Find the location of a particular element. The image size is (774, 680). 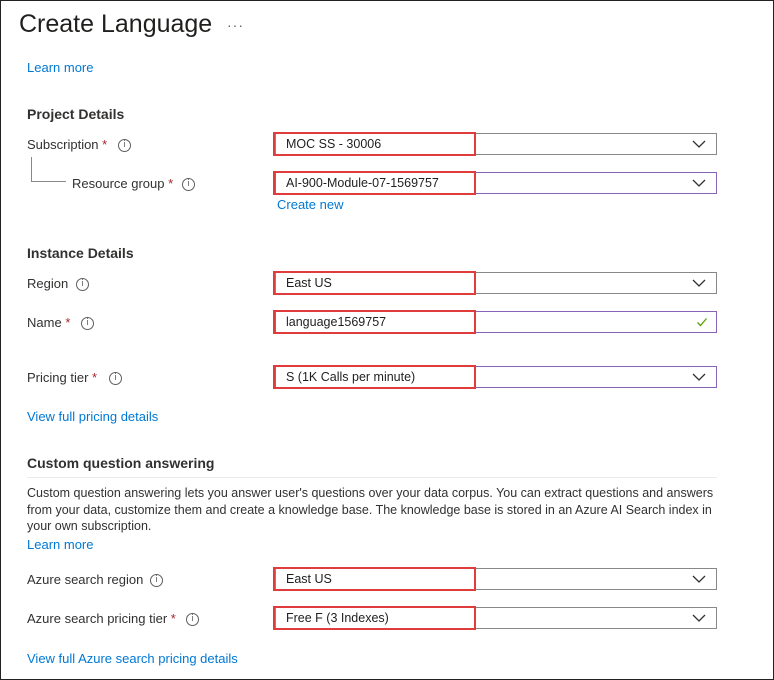

blade-header: Create Language ··· is located at coordinates (387, 29).